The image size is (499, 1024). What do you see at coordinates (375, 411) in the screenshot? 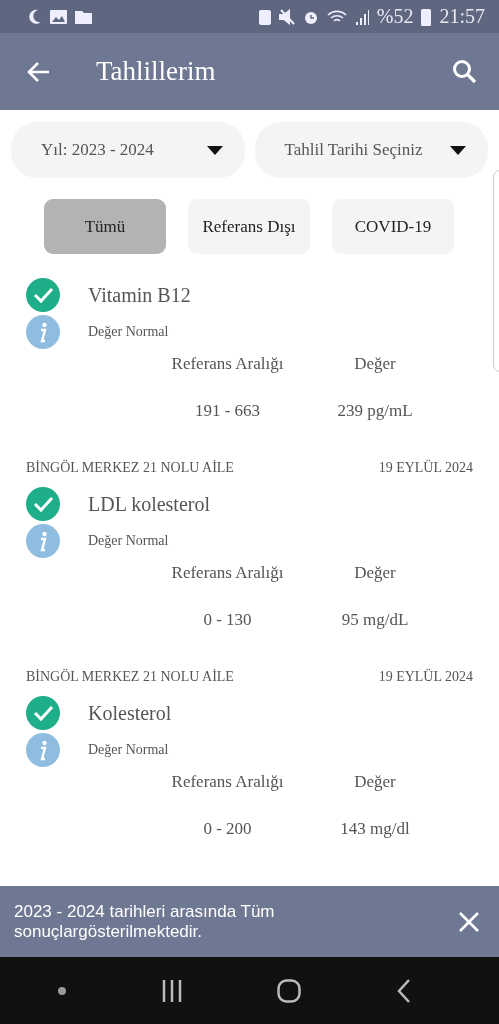
I see `result-value: 239 pg/mL` at bounding box center [375, 411].